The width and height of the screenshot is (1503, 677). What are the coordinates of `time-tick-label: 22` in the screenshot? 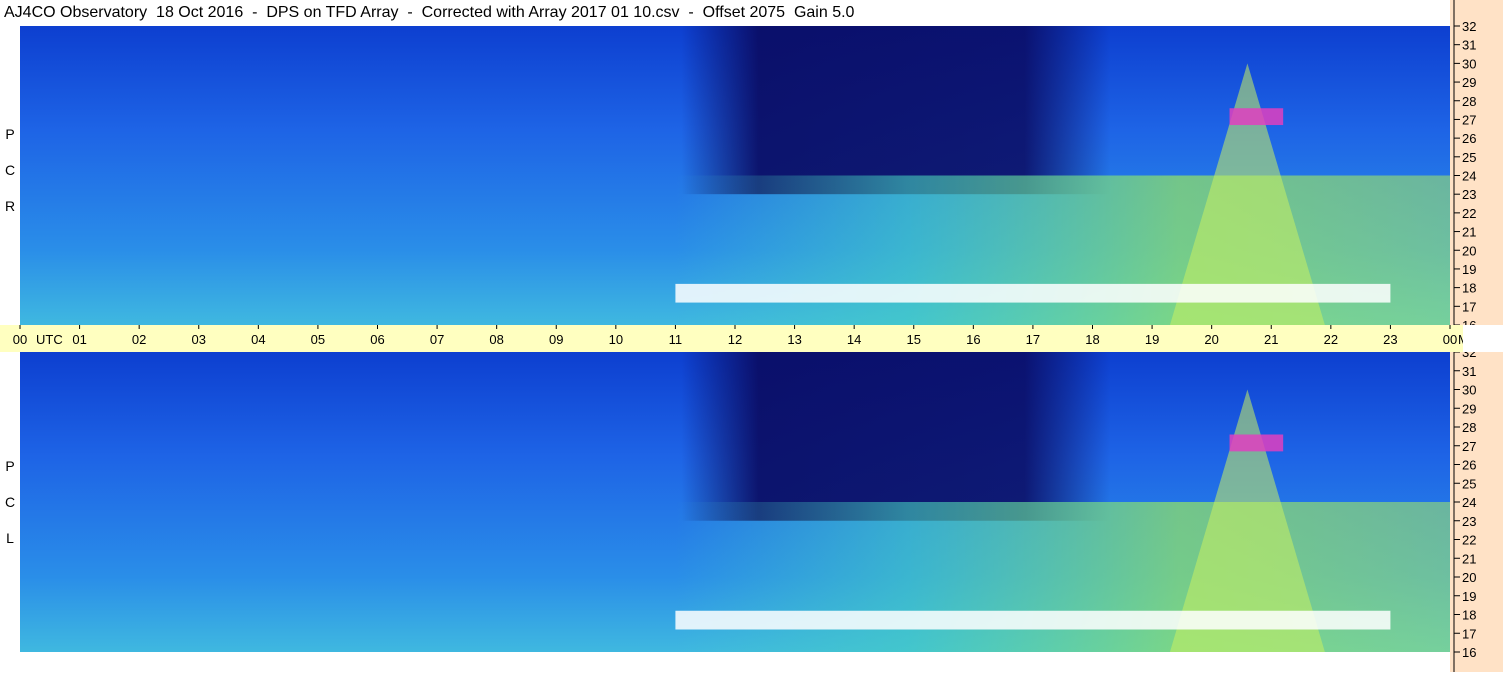 It's located at (1331, 339).